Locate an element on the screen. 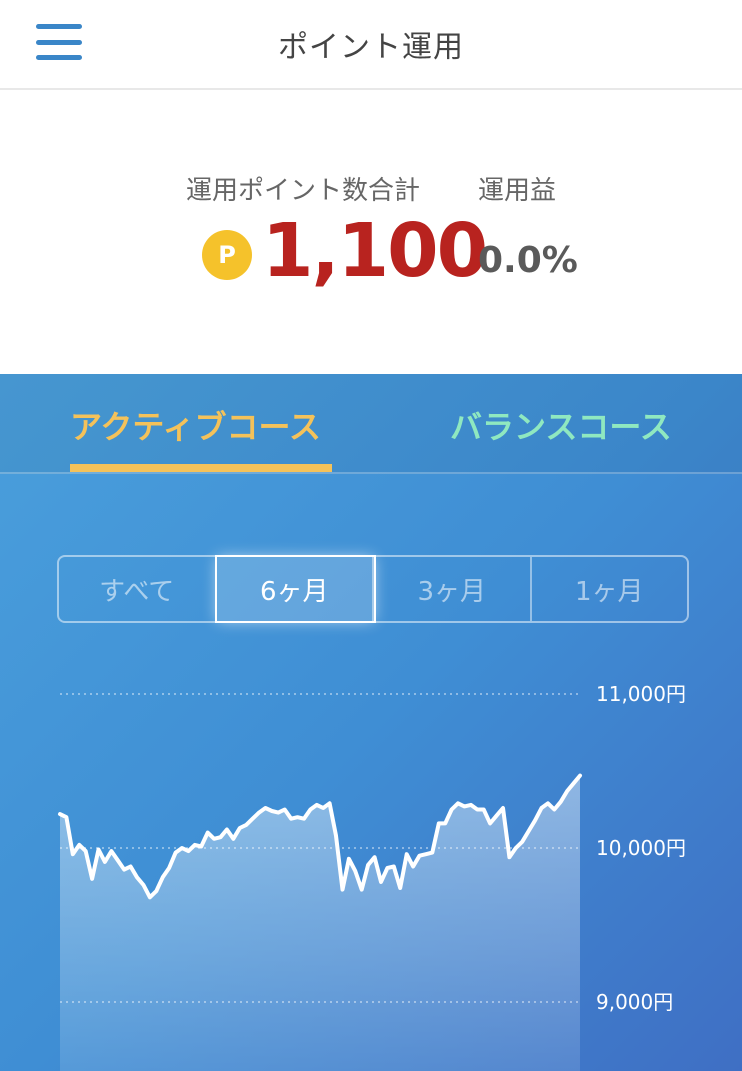 The height and width of the screenshot is (1071, 742). tab-active-course: アクティブコース is located at coordinates (195, 425).